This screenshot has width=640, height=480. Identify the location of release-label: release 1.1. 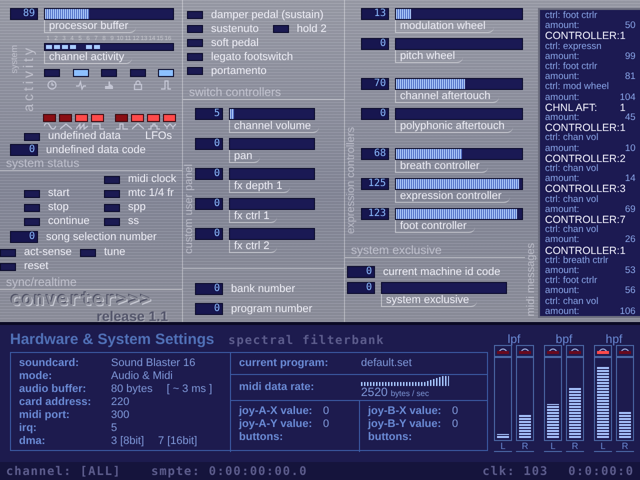
(132, 315).